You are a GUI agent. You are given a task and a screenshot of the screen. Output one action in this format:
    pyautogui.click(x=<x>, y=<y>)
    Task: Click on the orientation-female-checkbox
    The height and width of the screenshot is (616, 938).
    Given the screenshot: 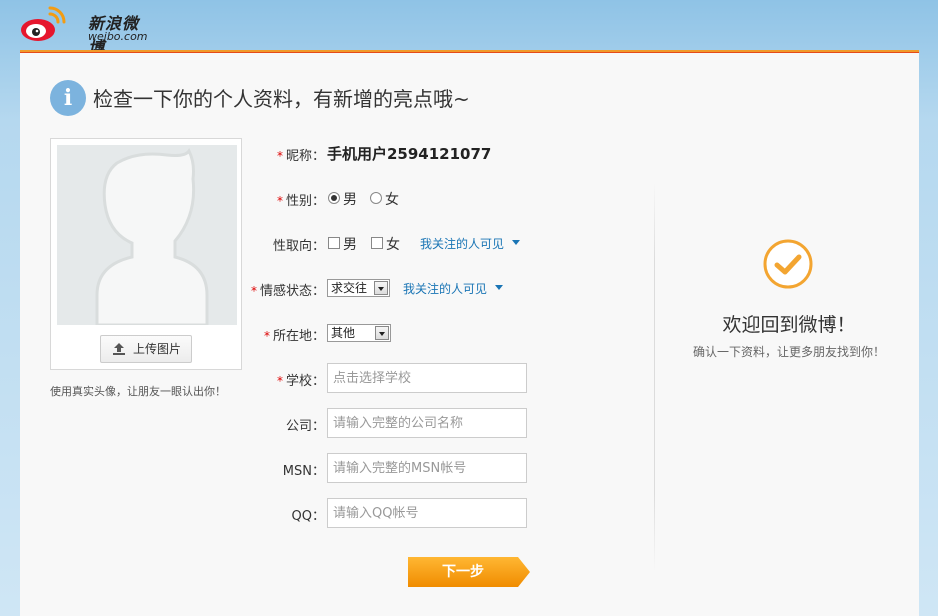 What is the action you would take?
    pyautogui.click(x=377, y=243)
    